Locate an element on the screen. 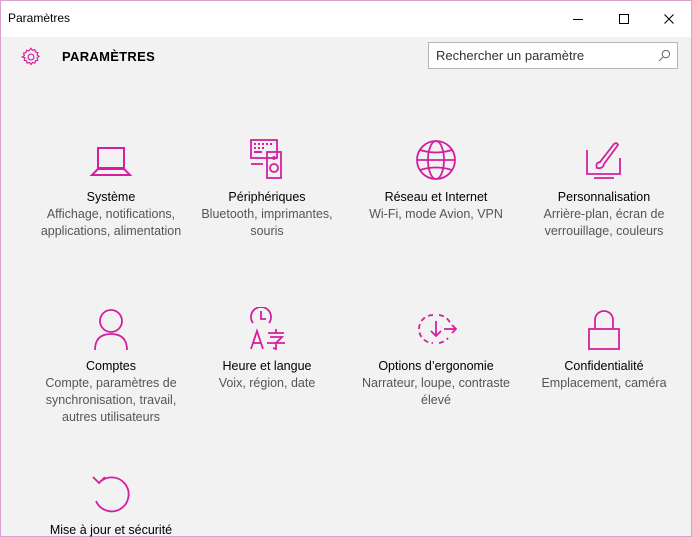  window-title: Paramètres is located at coordinates (39, 18).